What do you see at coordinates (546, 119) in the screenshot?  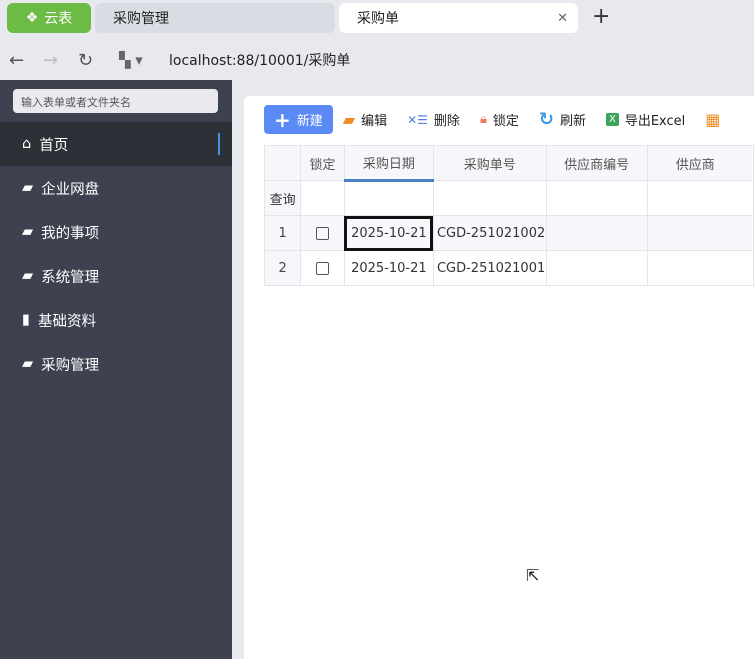 I see `refresh-icon: ↻` at bounding box center [546, 119].